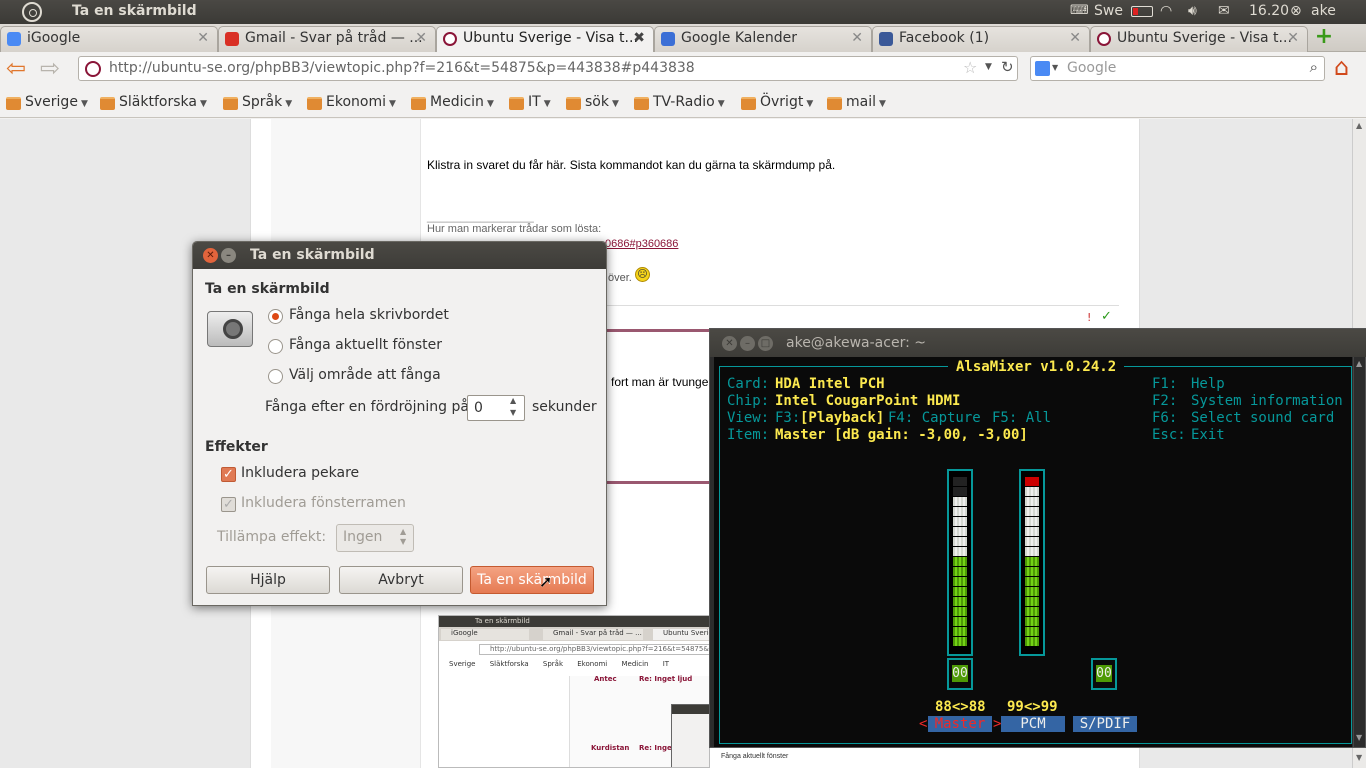  I want to click on tab-igoogle: iGoogle ✕, so click(109, 39).